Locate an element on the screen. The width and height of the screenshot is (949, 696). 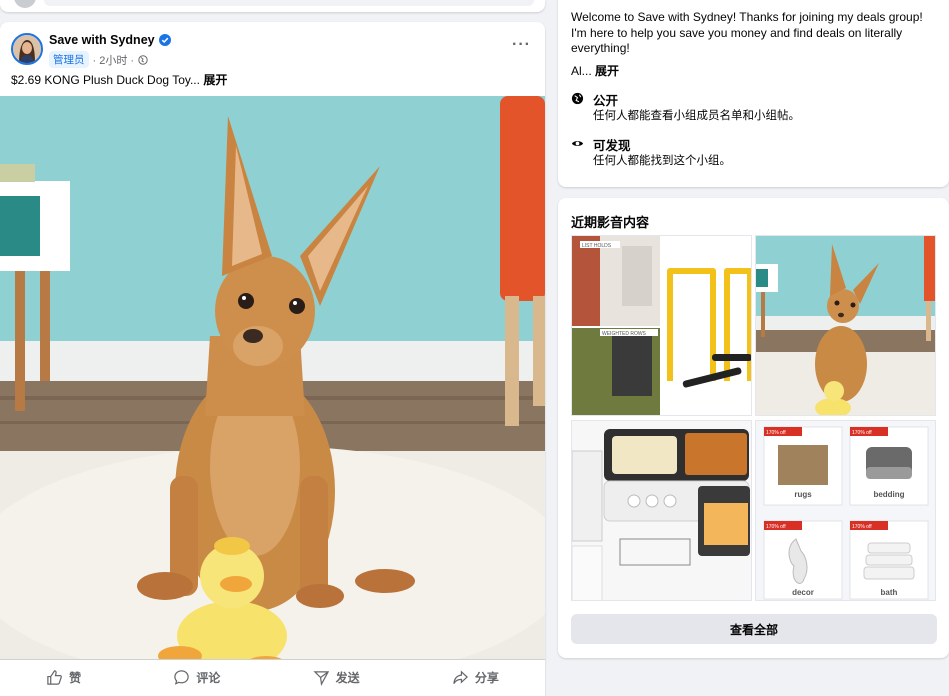
like-button: 赞 is located at coordinates (63, 677).